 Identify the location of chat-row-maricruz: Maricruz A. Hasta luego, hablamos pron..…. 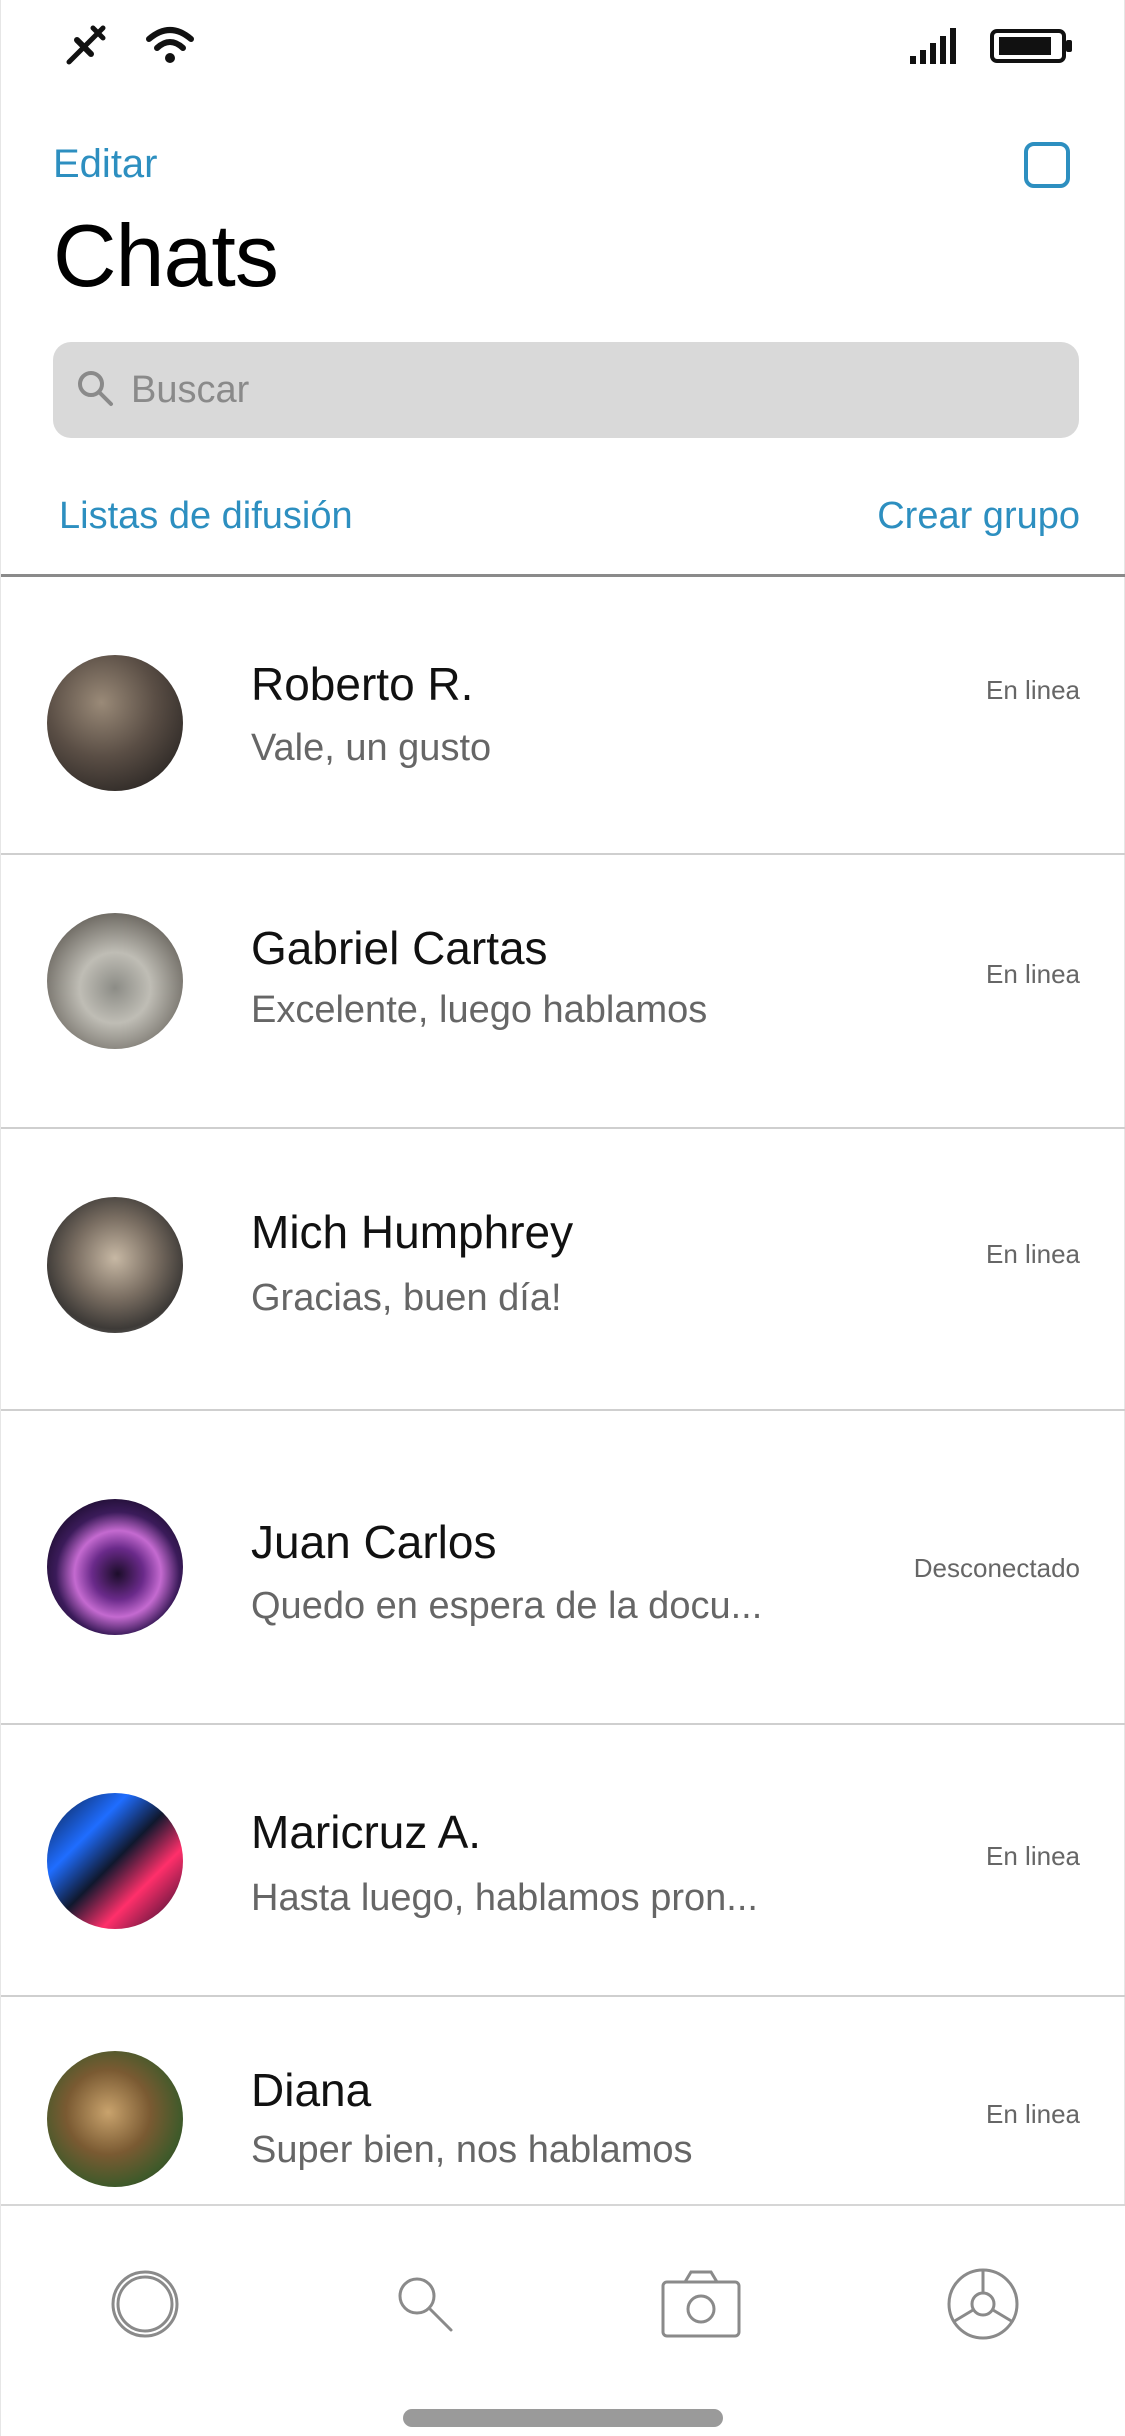
(563, 1861).